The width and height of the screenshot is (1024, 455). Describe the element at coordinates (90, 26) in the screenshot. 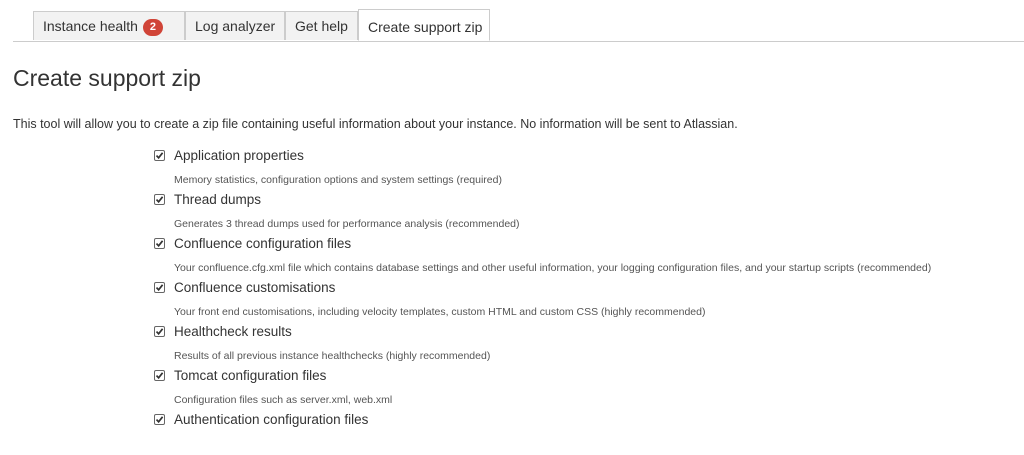

I see `tab-instance-health-label: Instance health` at that location.